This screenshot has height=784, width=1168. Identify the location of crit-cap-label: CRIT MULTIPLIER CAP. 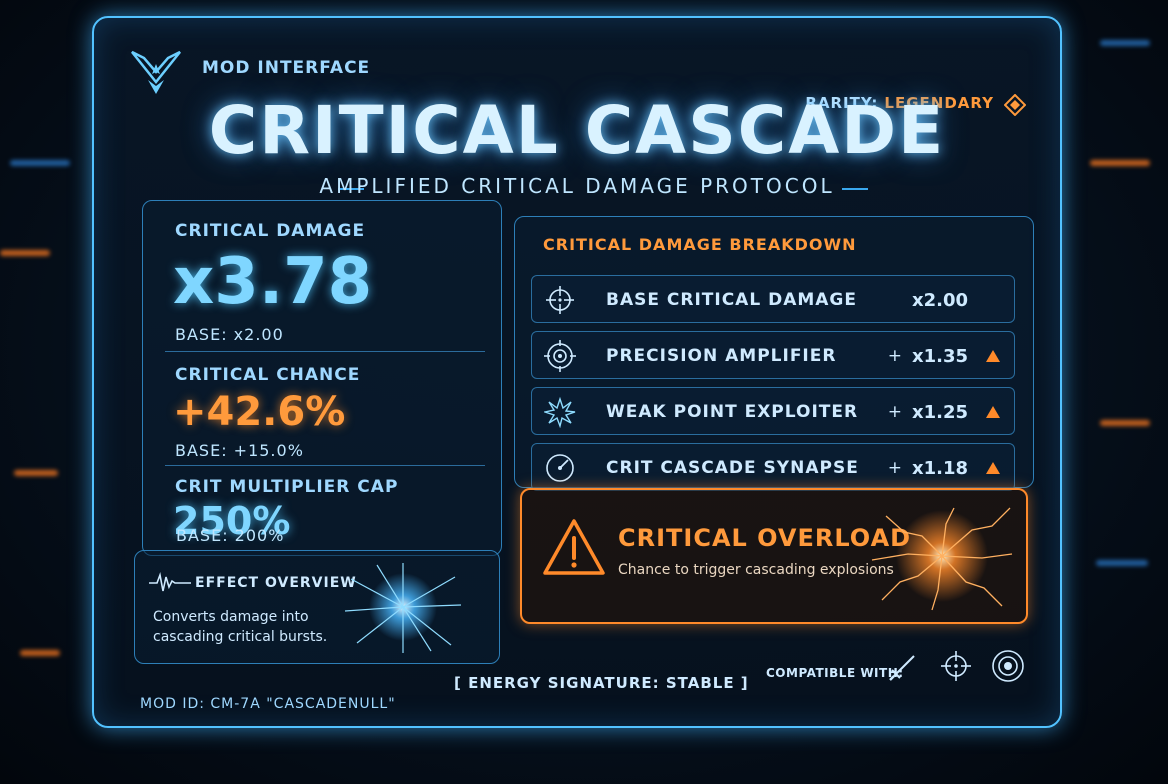
(287, 487).